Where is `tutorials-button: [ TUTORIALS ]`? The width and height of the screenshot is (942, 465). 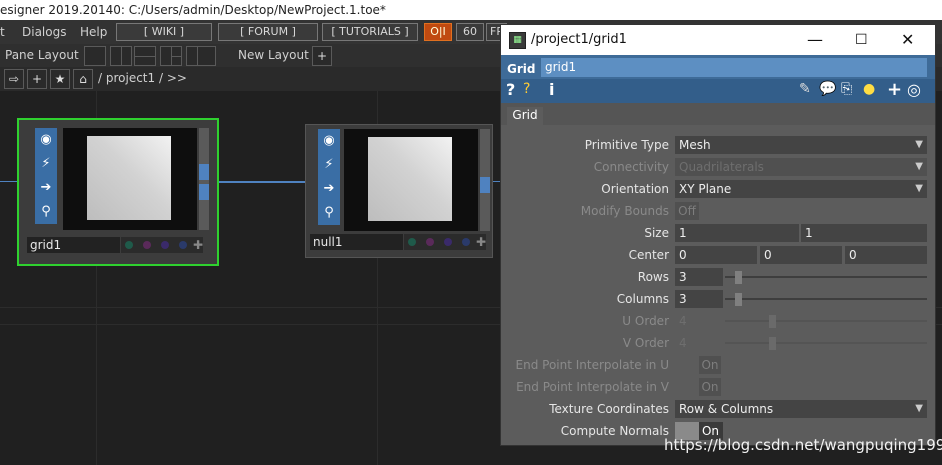 tutorials-button: [ TUTORIALS ] is located at coordinates (370, 32).